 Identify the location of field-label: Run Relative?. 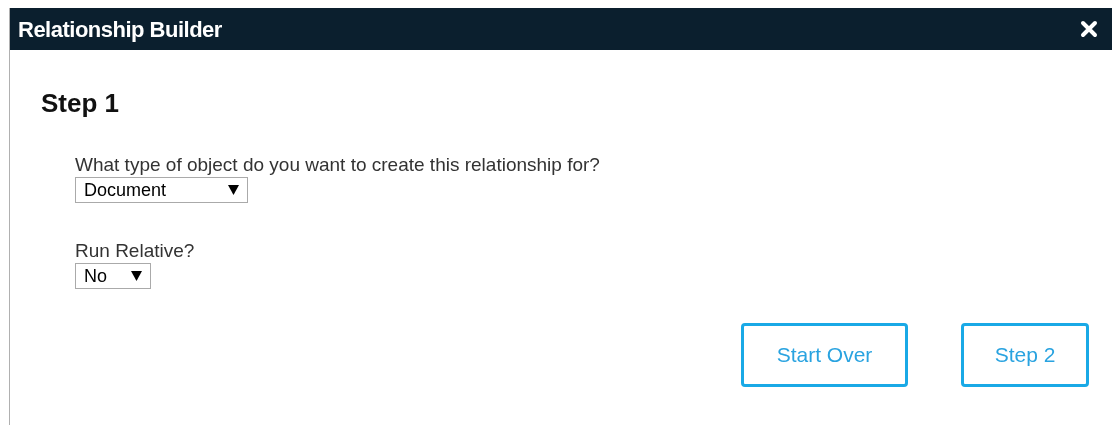
(135, 251).